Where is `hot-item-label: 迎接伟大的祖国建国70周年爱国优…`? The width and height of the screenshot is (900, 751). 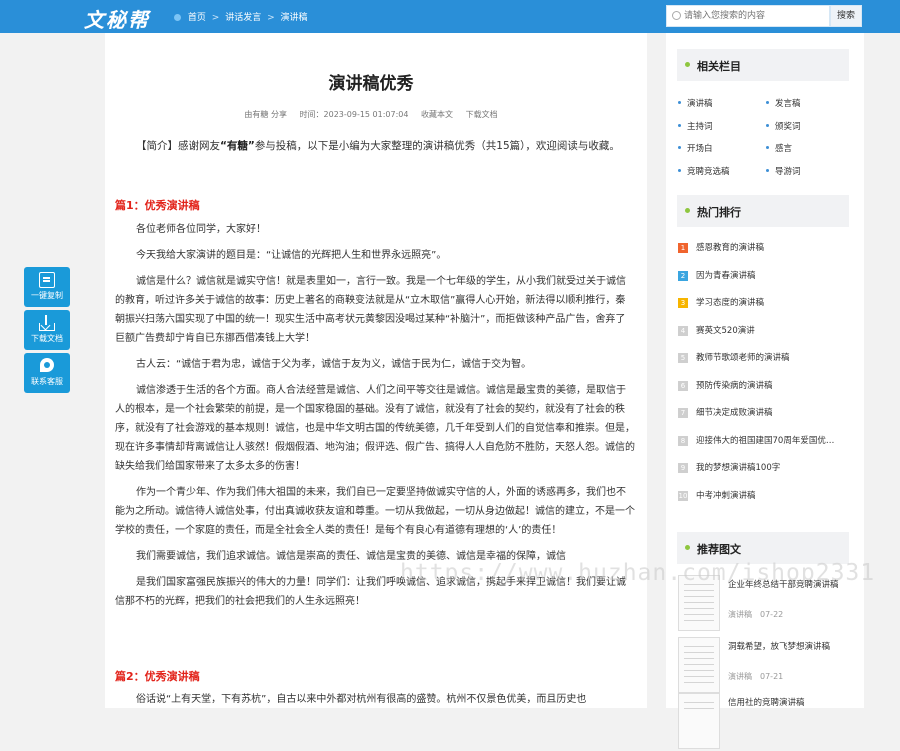 hot-item-label: 迎接伟大的祖国建国70周年爱国优… is located at coordinates (765, 440).